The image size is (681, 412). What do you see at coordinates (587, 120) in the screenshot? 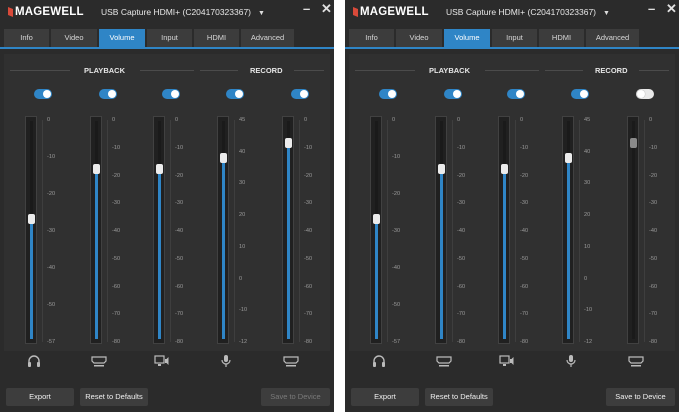
I see `scale-label: 45` at bounding box center [587, 120].